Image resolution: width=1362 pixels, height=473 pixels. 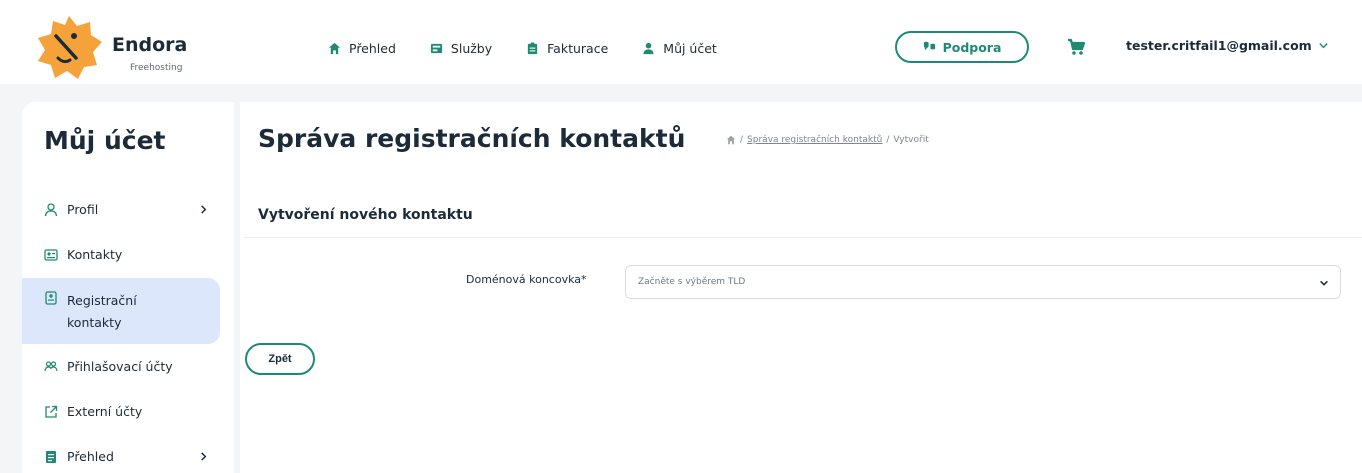 What do you see at coordinates (471, 48) in the screenshot?
I see `nav-label: Služby` at bounding box center [471, 48].